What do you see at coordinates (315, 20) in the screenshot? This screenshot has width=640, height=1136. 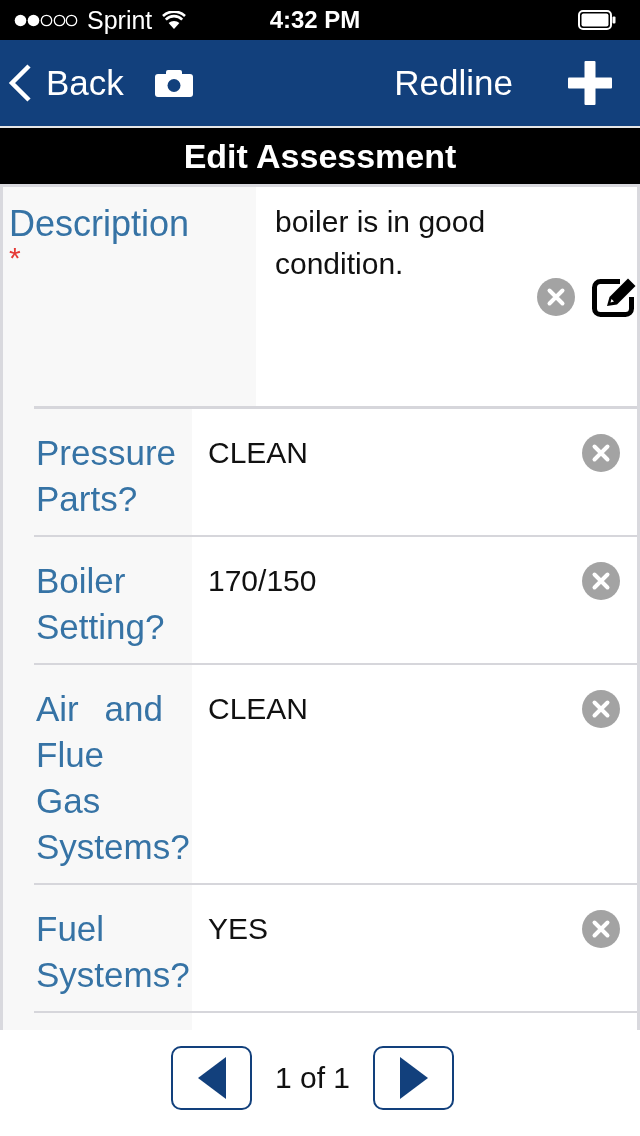 I see `status-time: 4:32 PM` at bounding box center [315, 20].